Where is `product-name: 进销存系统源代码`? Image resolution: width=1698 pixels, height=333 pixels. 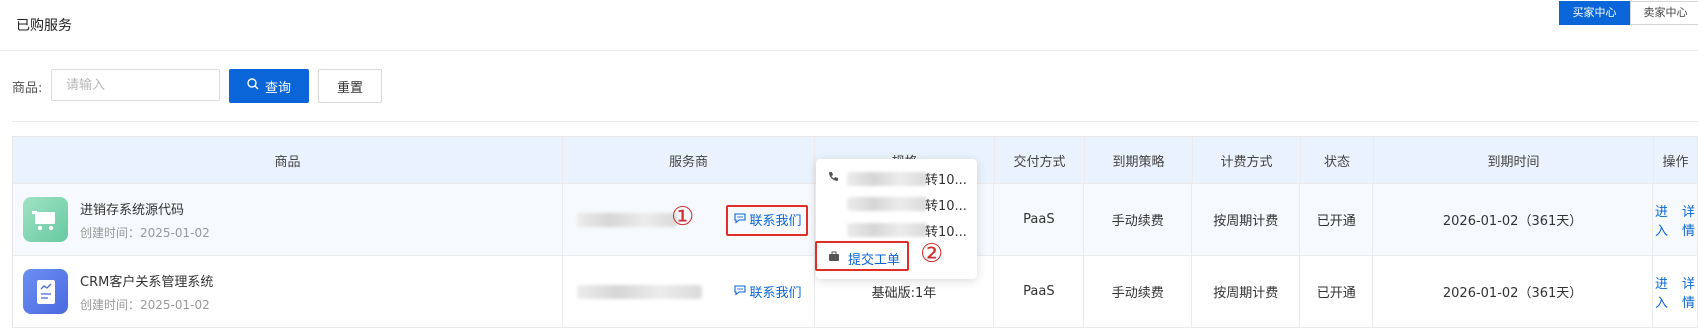
product-name: 进销存系统源代码 is located at coordinates (132, 210).